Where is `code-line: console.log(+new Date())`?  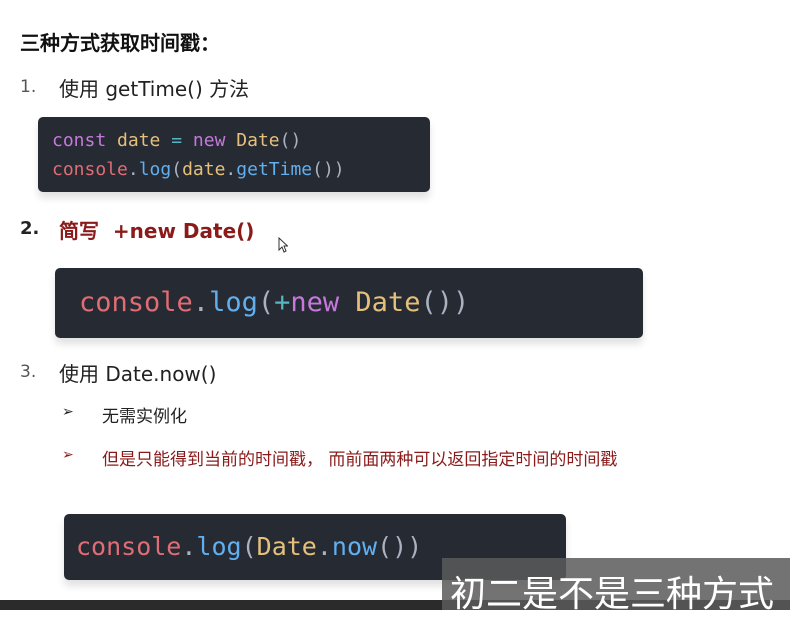 code-line: console.log(+new Date()) is located at coordinates (274, 302).